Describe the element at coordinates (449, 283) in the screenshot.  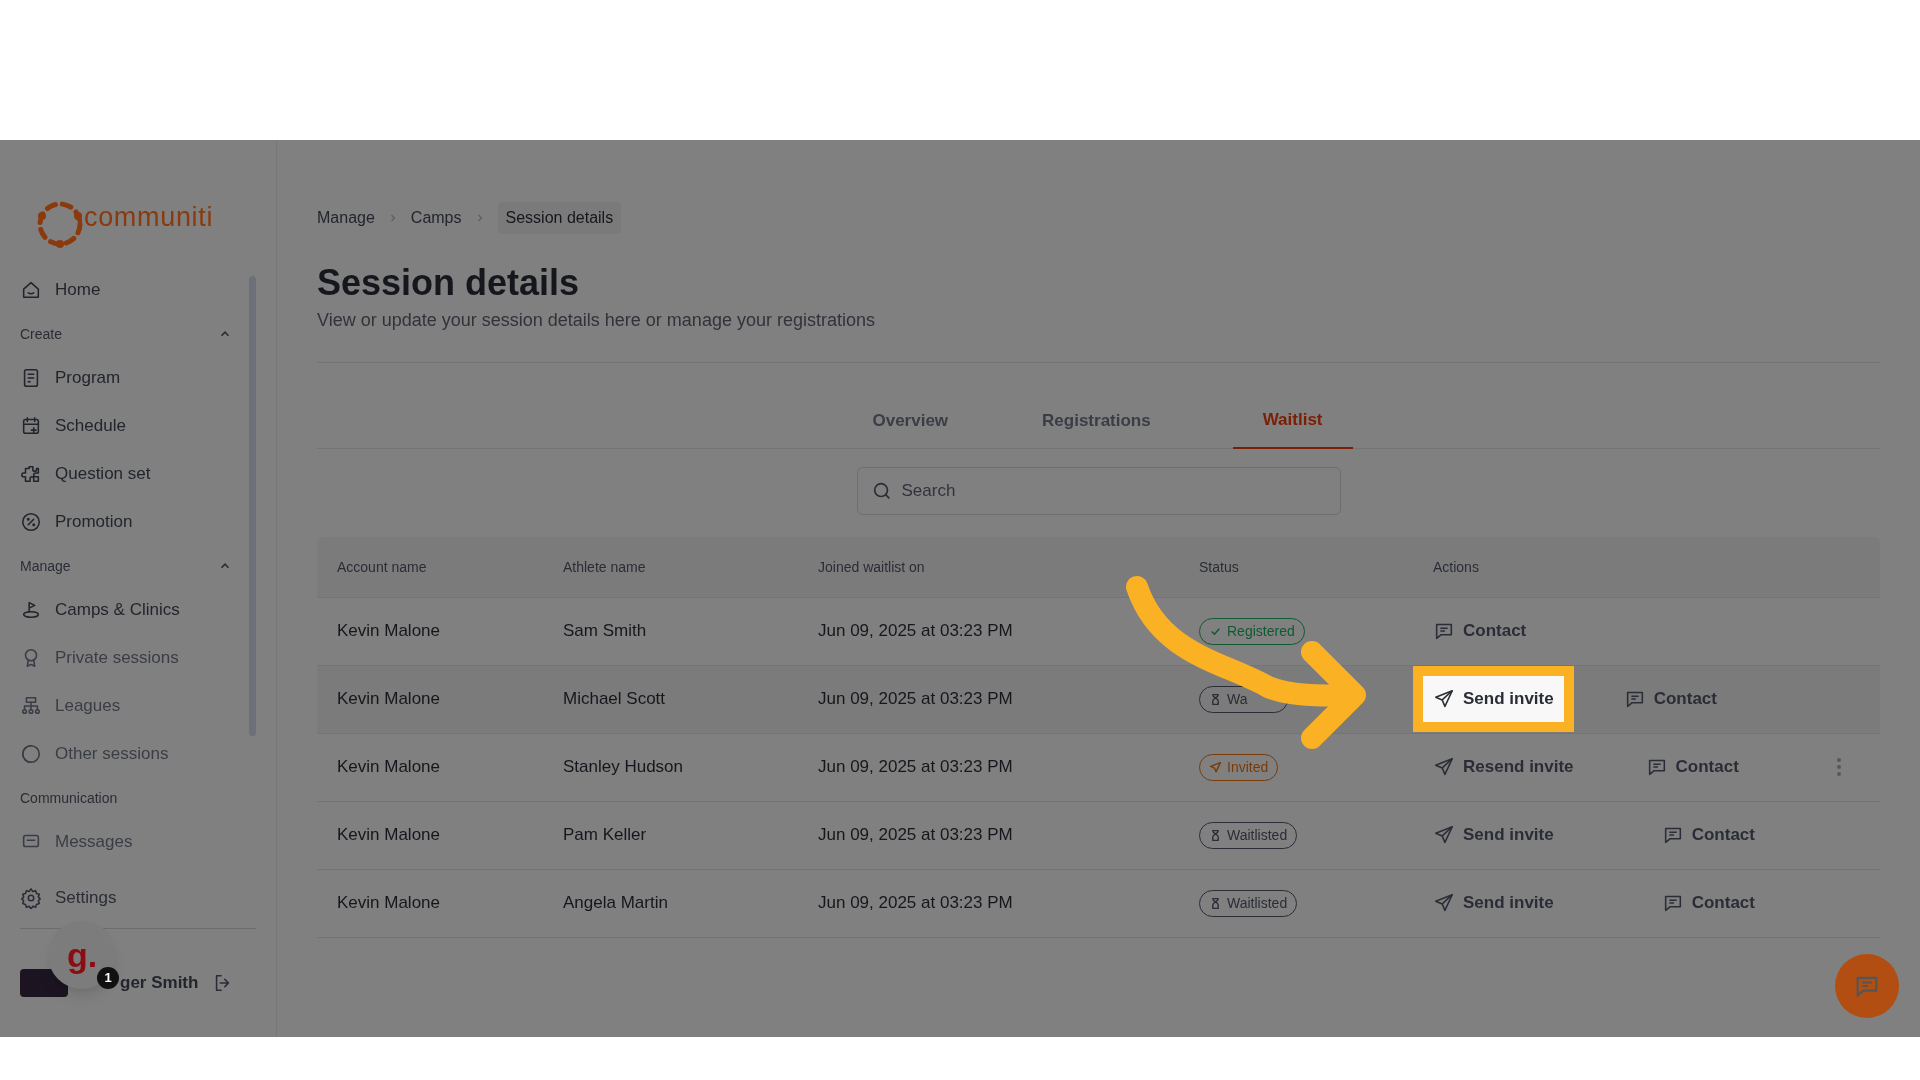
I see `page-title: Session details` at that location.